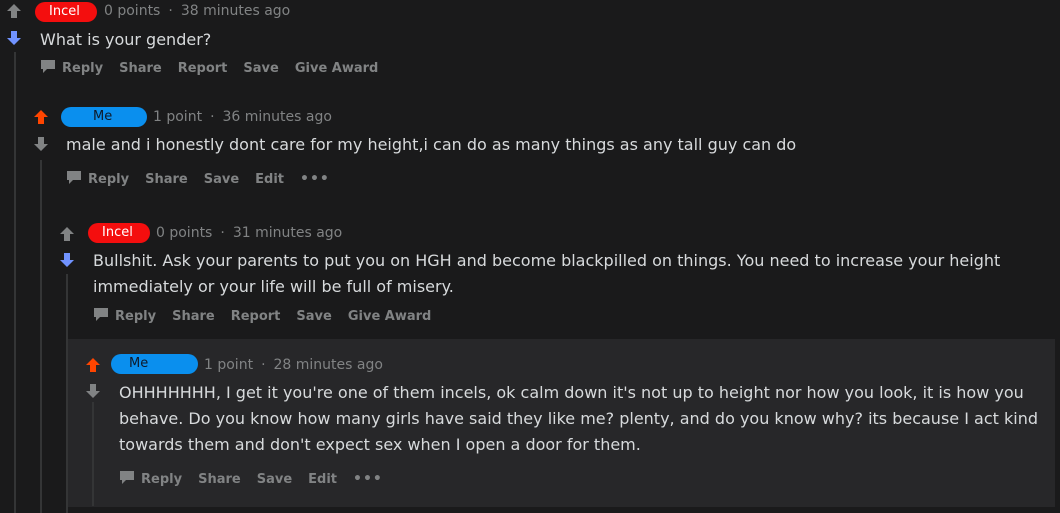 The width and height of the screenshot is (1060, 513). I want to click on timestamp-link: 36 minutes ago, so click(277, 117).